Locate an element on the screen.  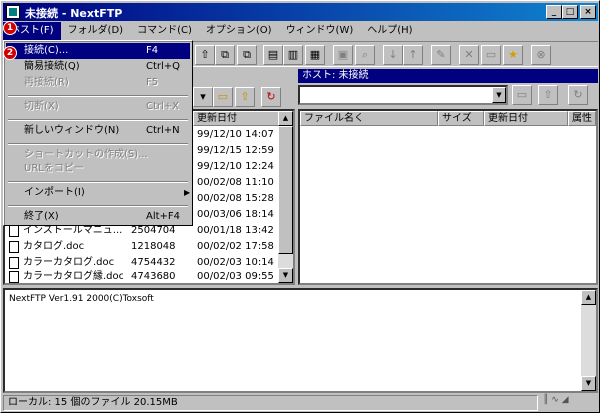
rename-icon: ▭ is located at coordinates (491, 55).